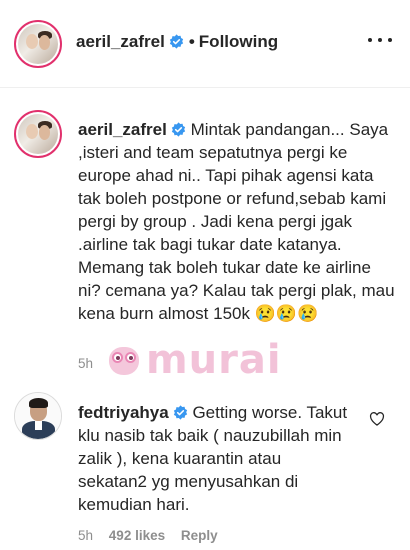  I want to click on heart-icon, so click(377, 419).